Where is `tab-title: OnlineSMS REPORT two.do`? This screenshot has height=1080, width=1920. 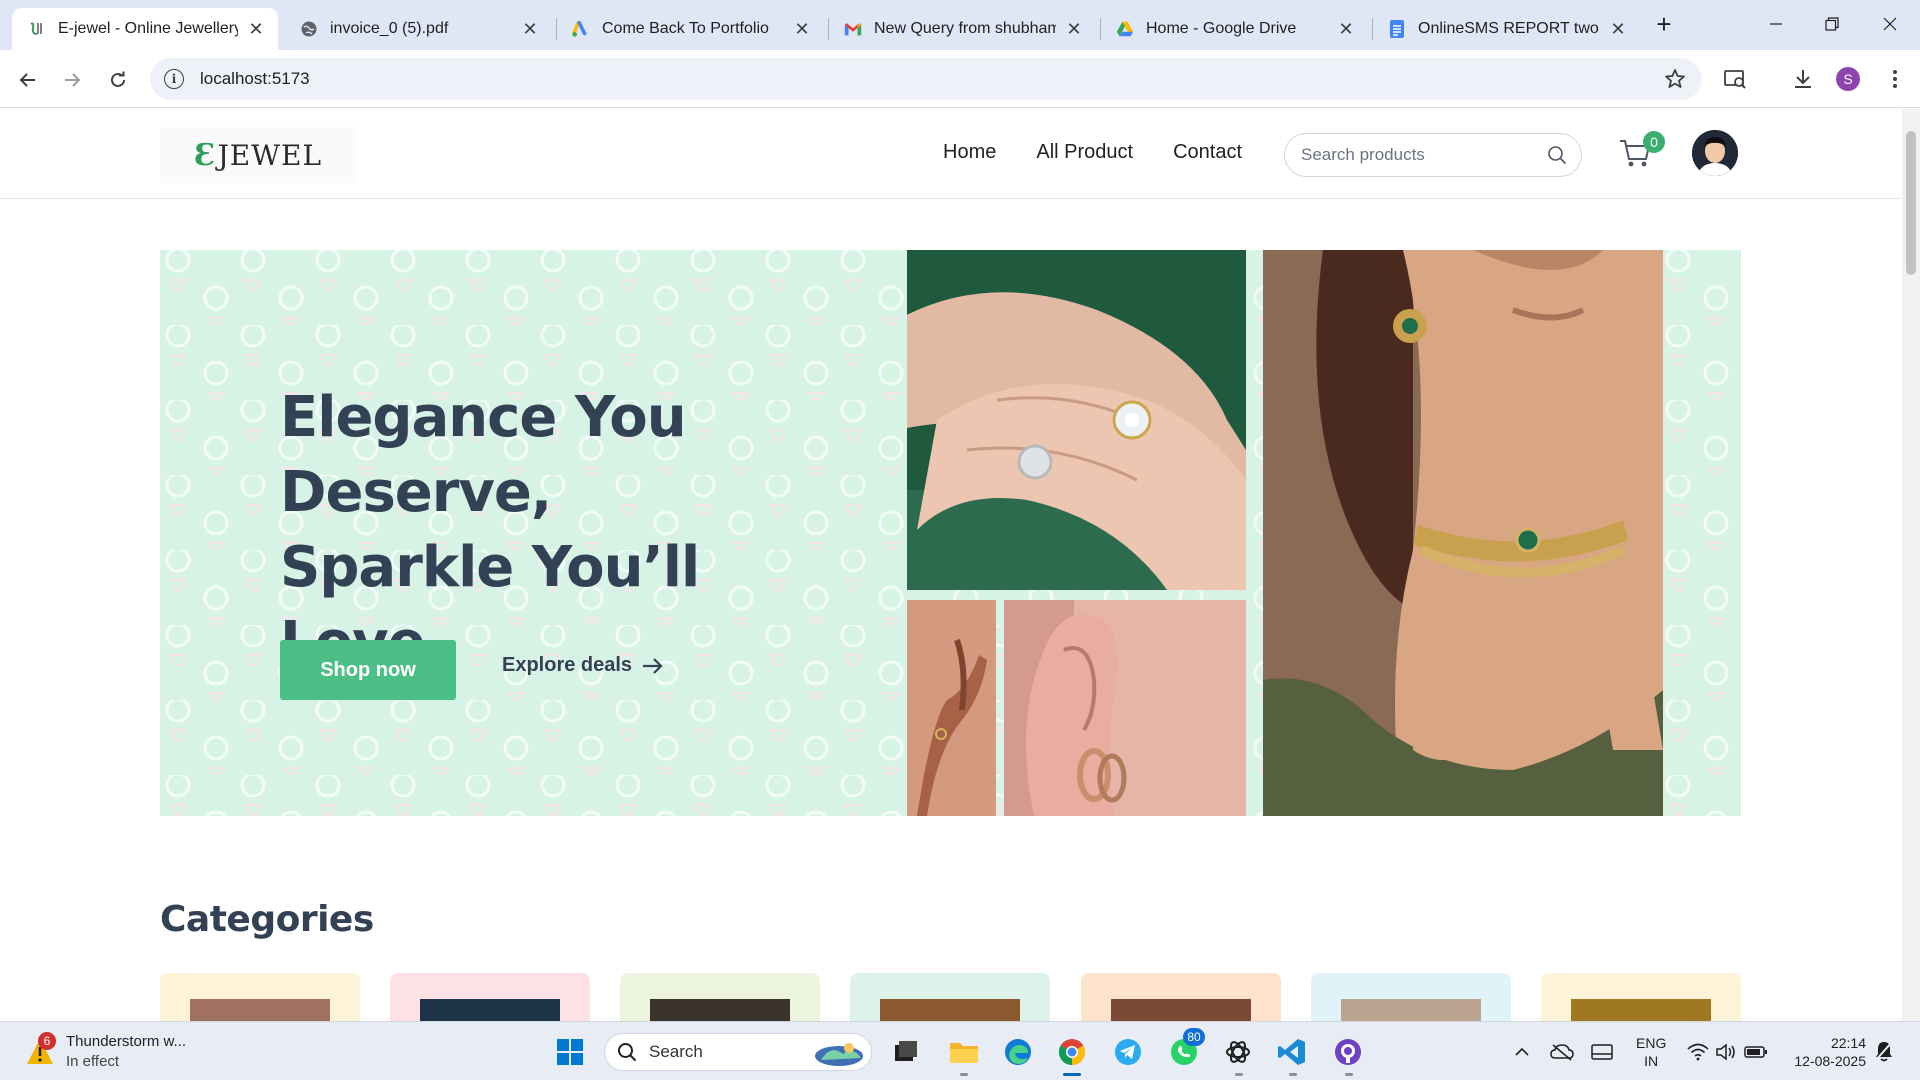
tab-title: OnlineSMS REPORT two.do is located at coordinates (1509, 28).